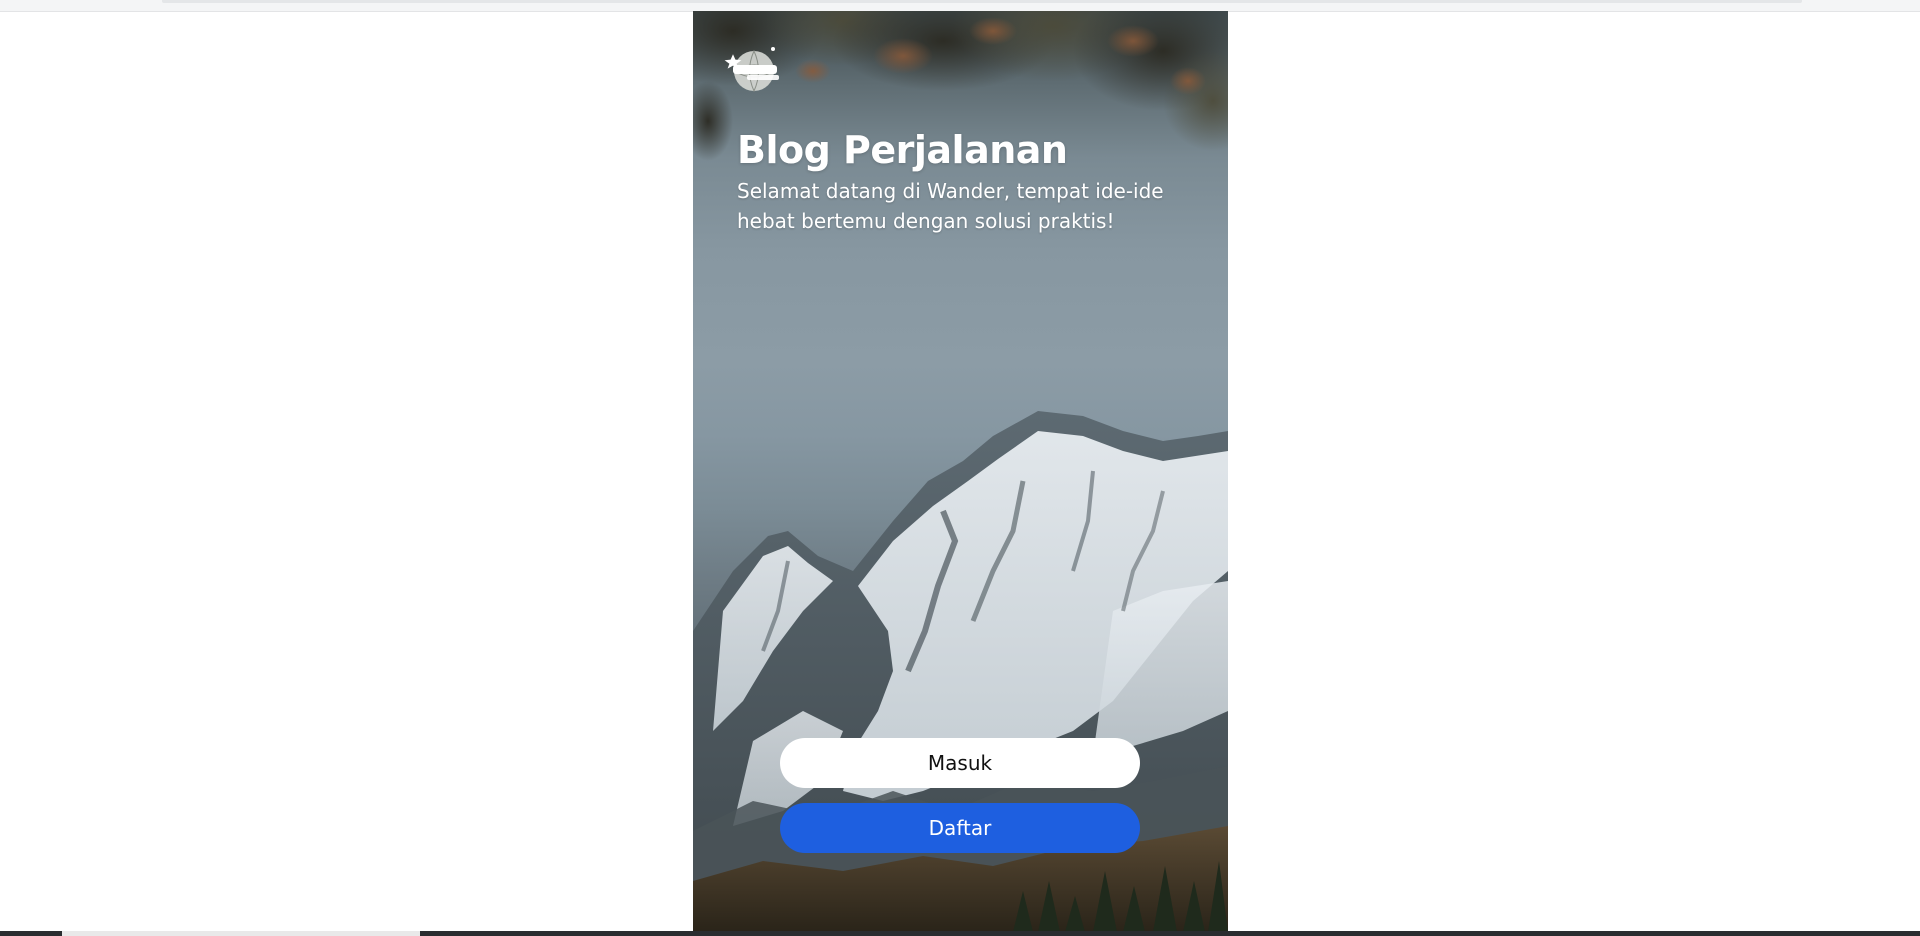 The width and height of the screenshot is (1920, 936). I want to click on taskbar-active-item, so click(241, 933).